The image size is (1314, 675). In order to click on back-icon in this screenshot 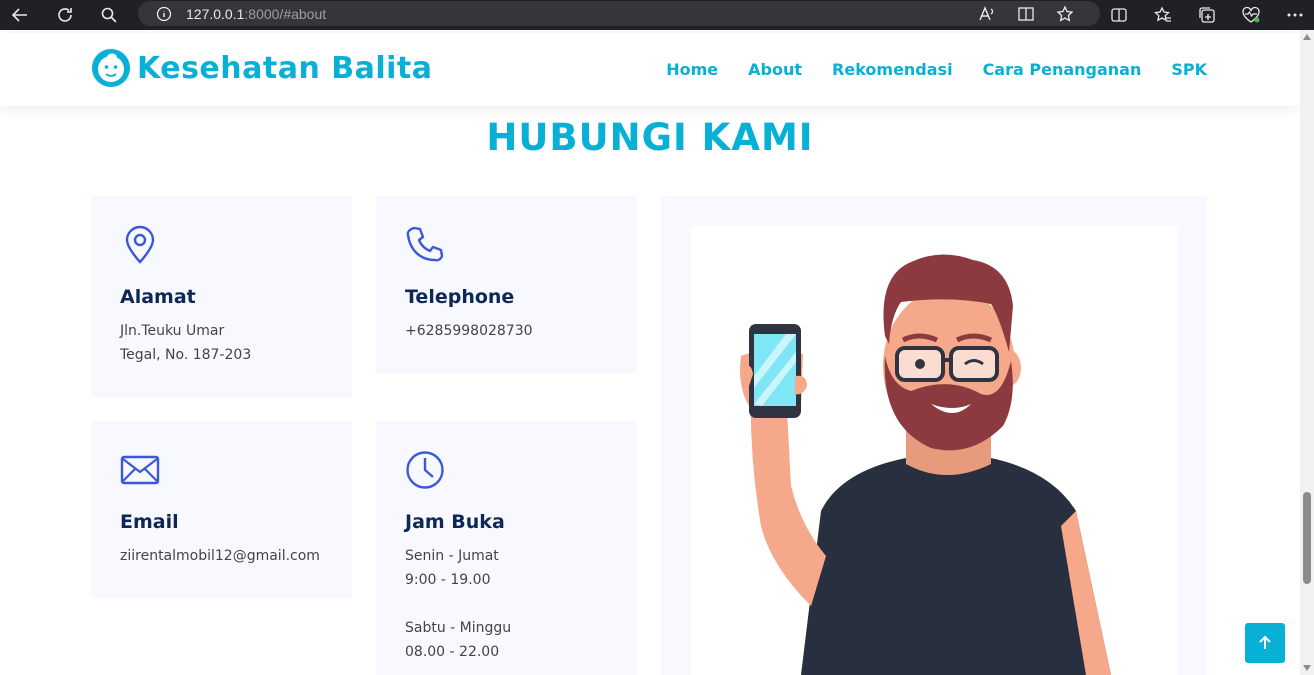, I will do `click(20, 15)`.